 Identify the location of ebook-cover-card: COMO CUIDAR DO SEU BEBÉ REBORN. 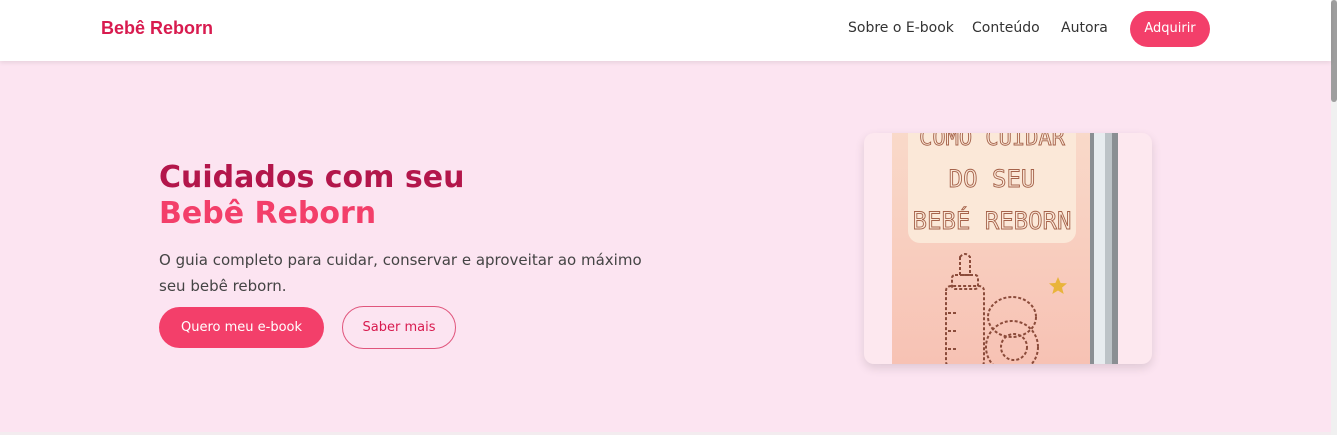
(1008, 248).